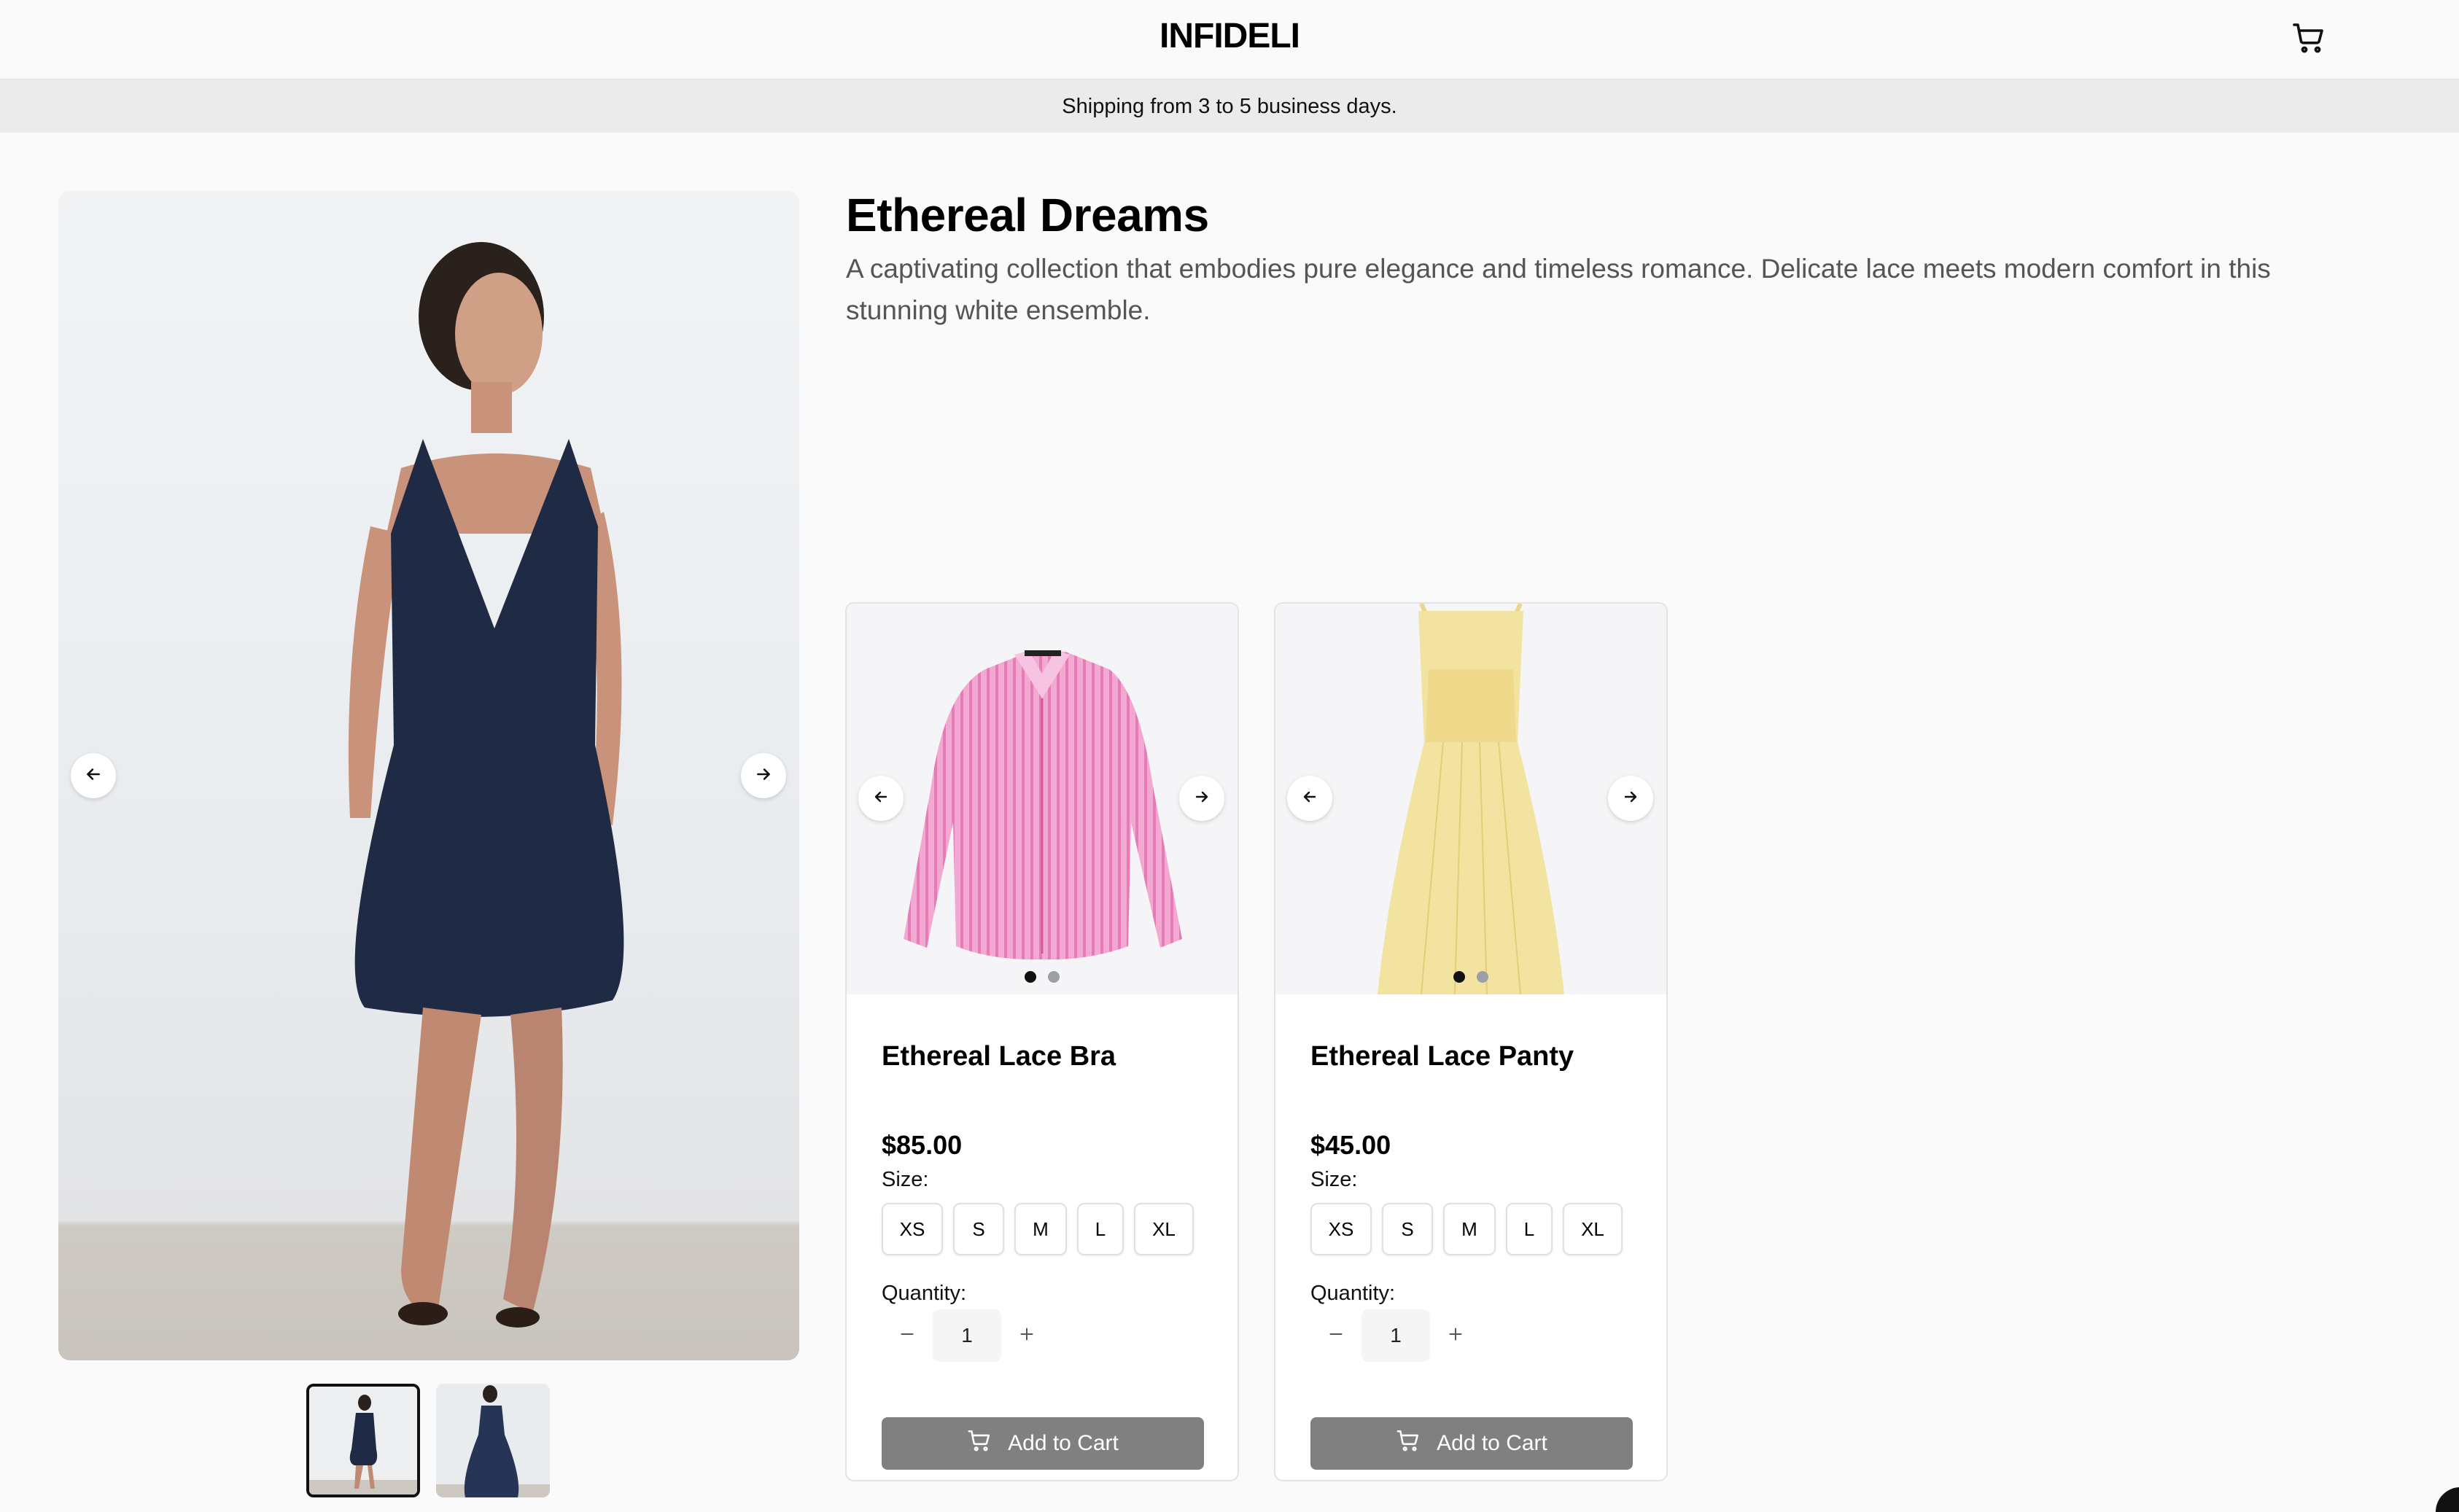 The image size is (2459, 1512). I want to click on shipping-banner: Shipping from 3 to 5 business days., so click(1229, 106).